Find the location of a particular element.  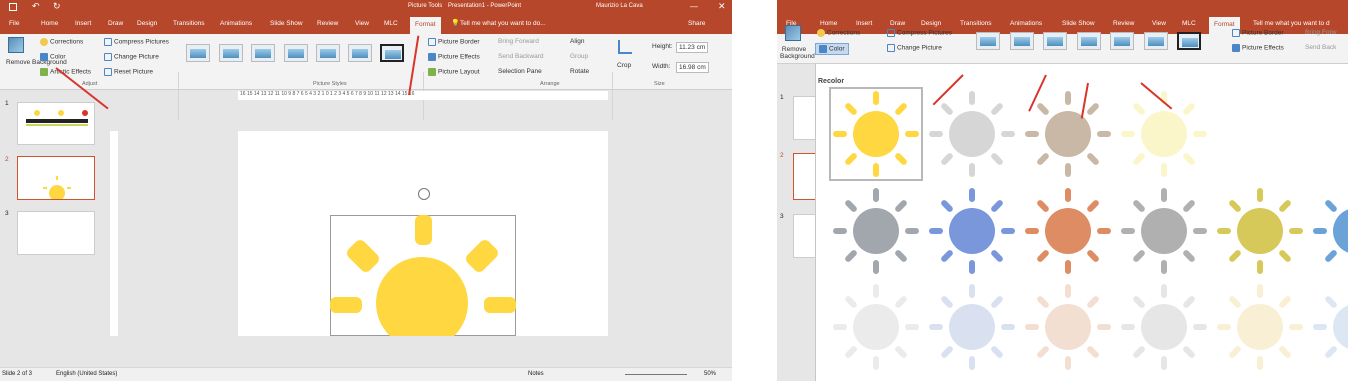

change-label: Change Picture is located at coordinates (919, 48).